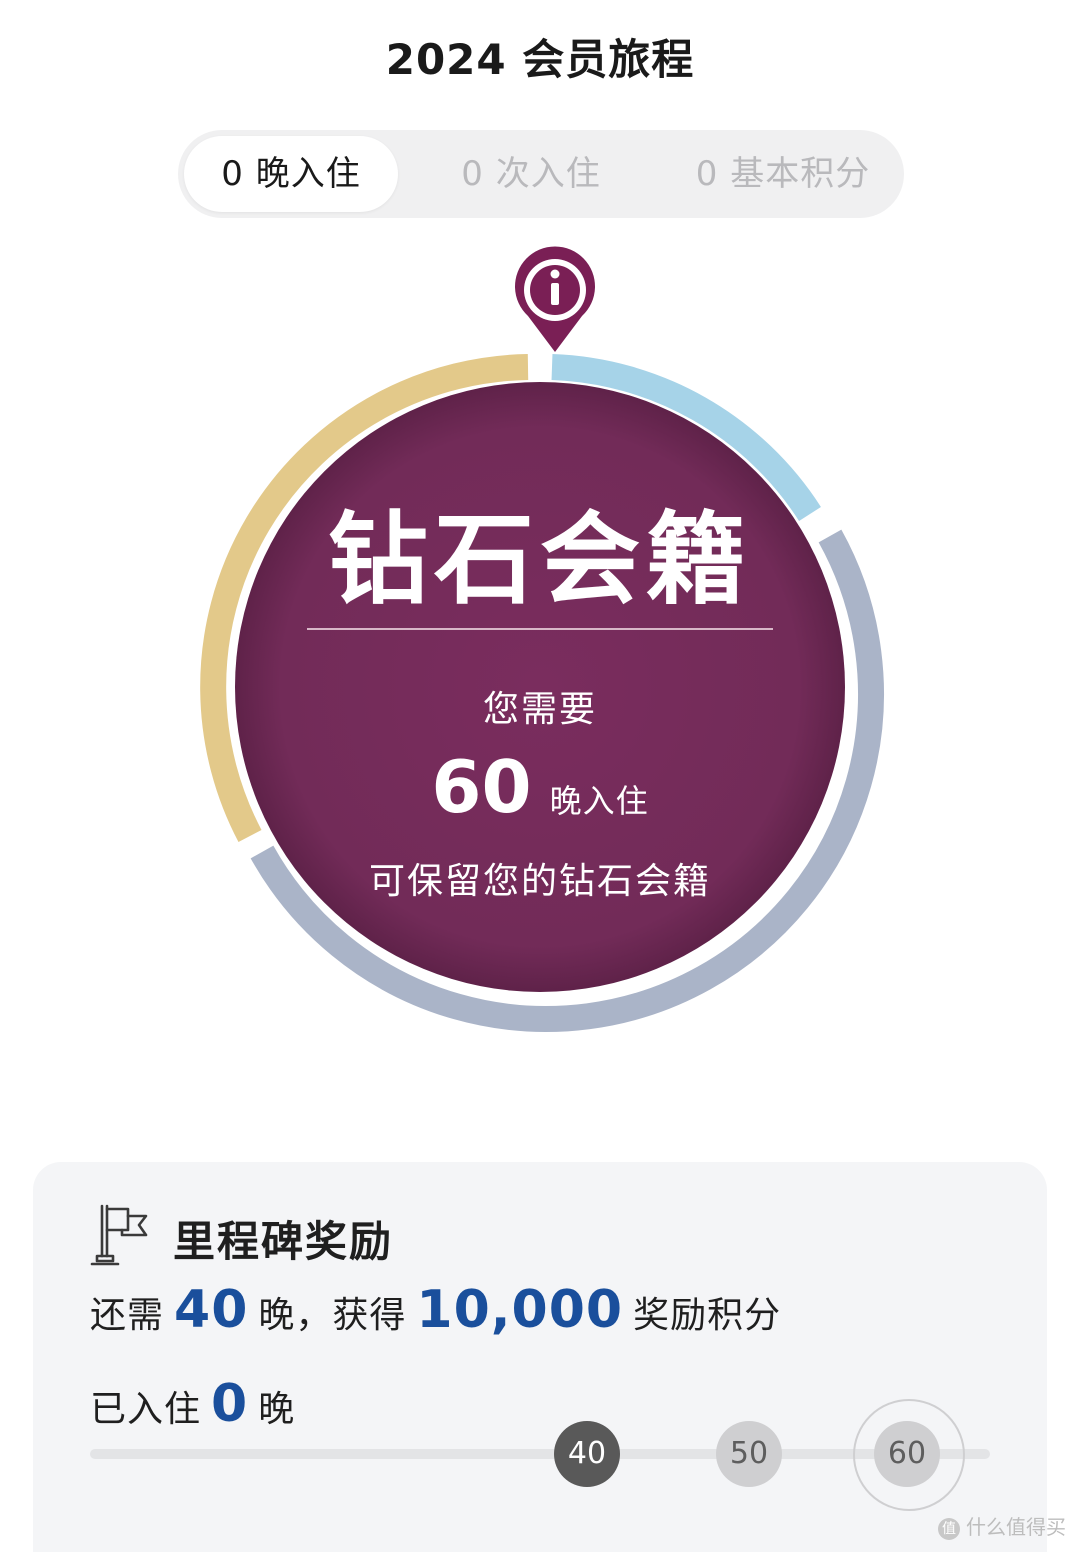 This screenshot has width=1080, height=1552. I want to click on remaining-prefix: 还需, so click(127, 1315).